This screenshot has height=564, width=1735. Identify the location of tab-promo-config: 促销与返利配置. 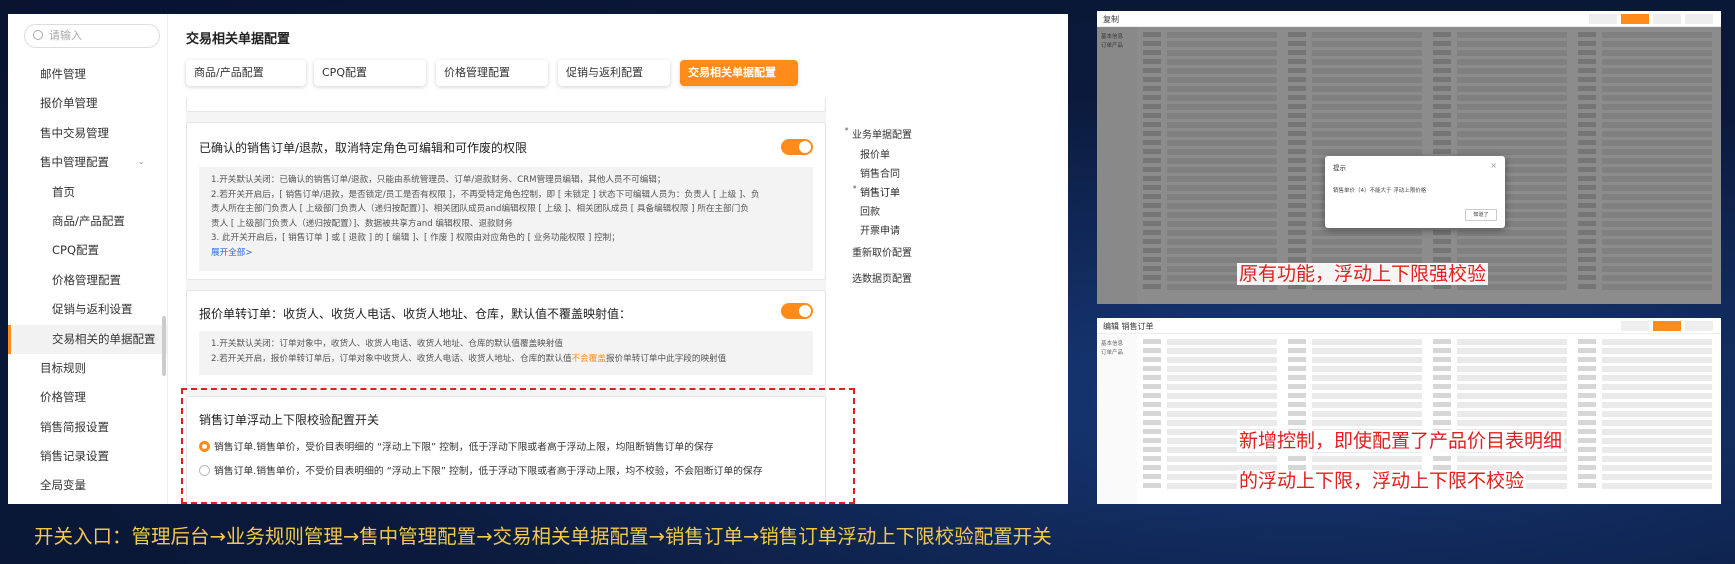
(614, 73).